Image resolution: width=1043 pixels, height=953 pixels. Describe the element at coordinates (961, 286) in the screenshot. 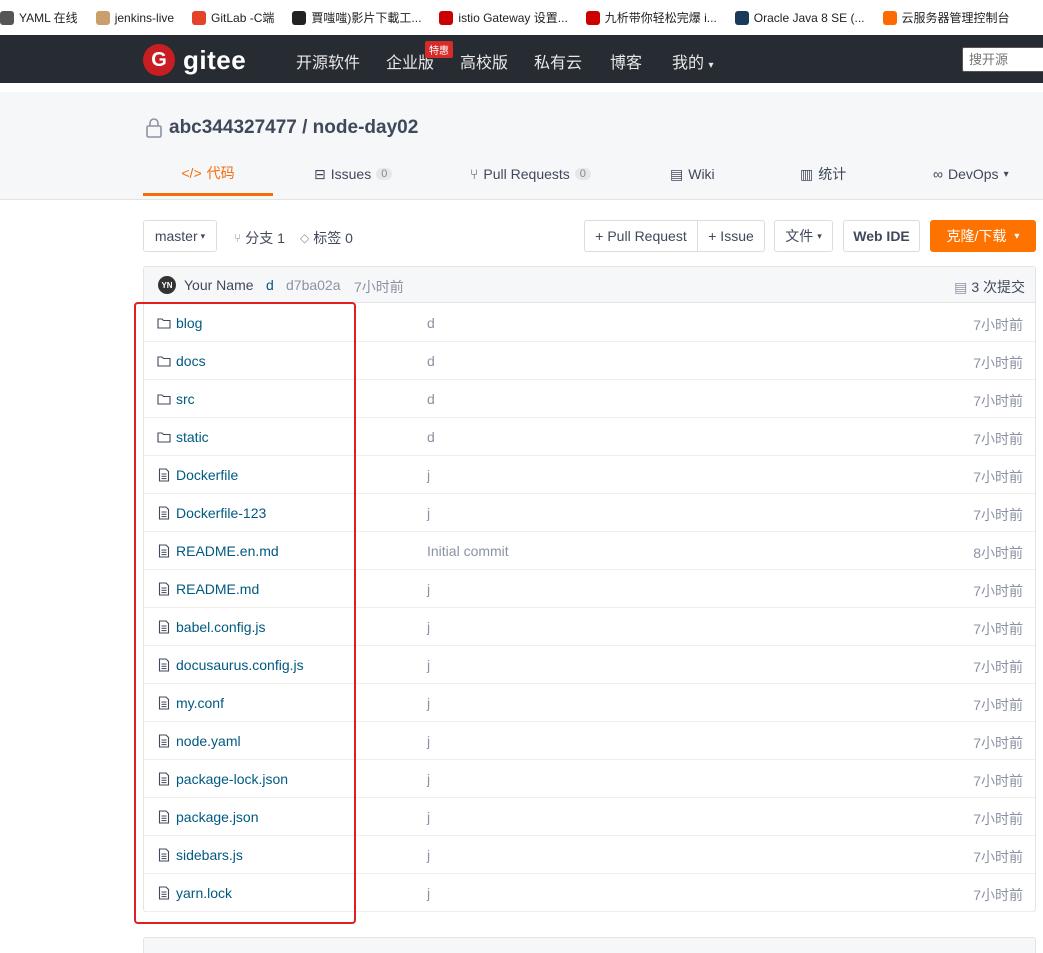

I see `commits-icon: ▤` at that location.